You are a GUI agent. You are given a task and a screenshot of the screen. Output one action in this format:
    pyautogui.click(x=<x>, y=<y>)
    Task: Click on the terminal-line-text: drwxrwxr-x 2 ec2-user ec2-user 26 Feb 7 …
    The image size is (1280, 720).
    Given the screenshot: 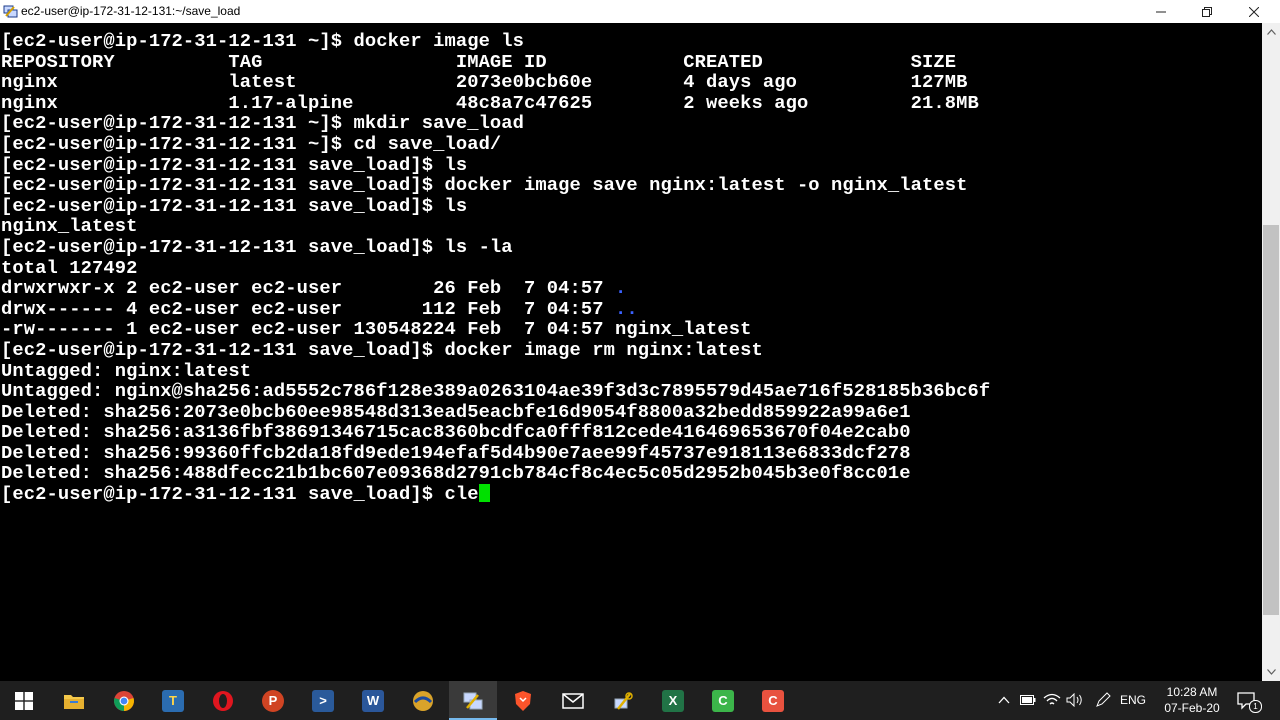 What is the action you would take?
    pyautogui.click(x=308, y=288)
    